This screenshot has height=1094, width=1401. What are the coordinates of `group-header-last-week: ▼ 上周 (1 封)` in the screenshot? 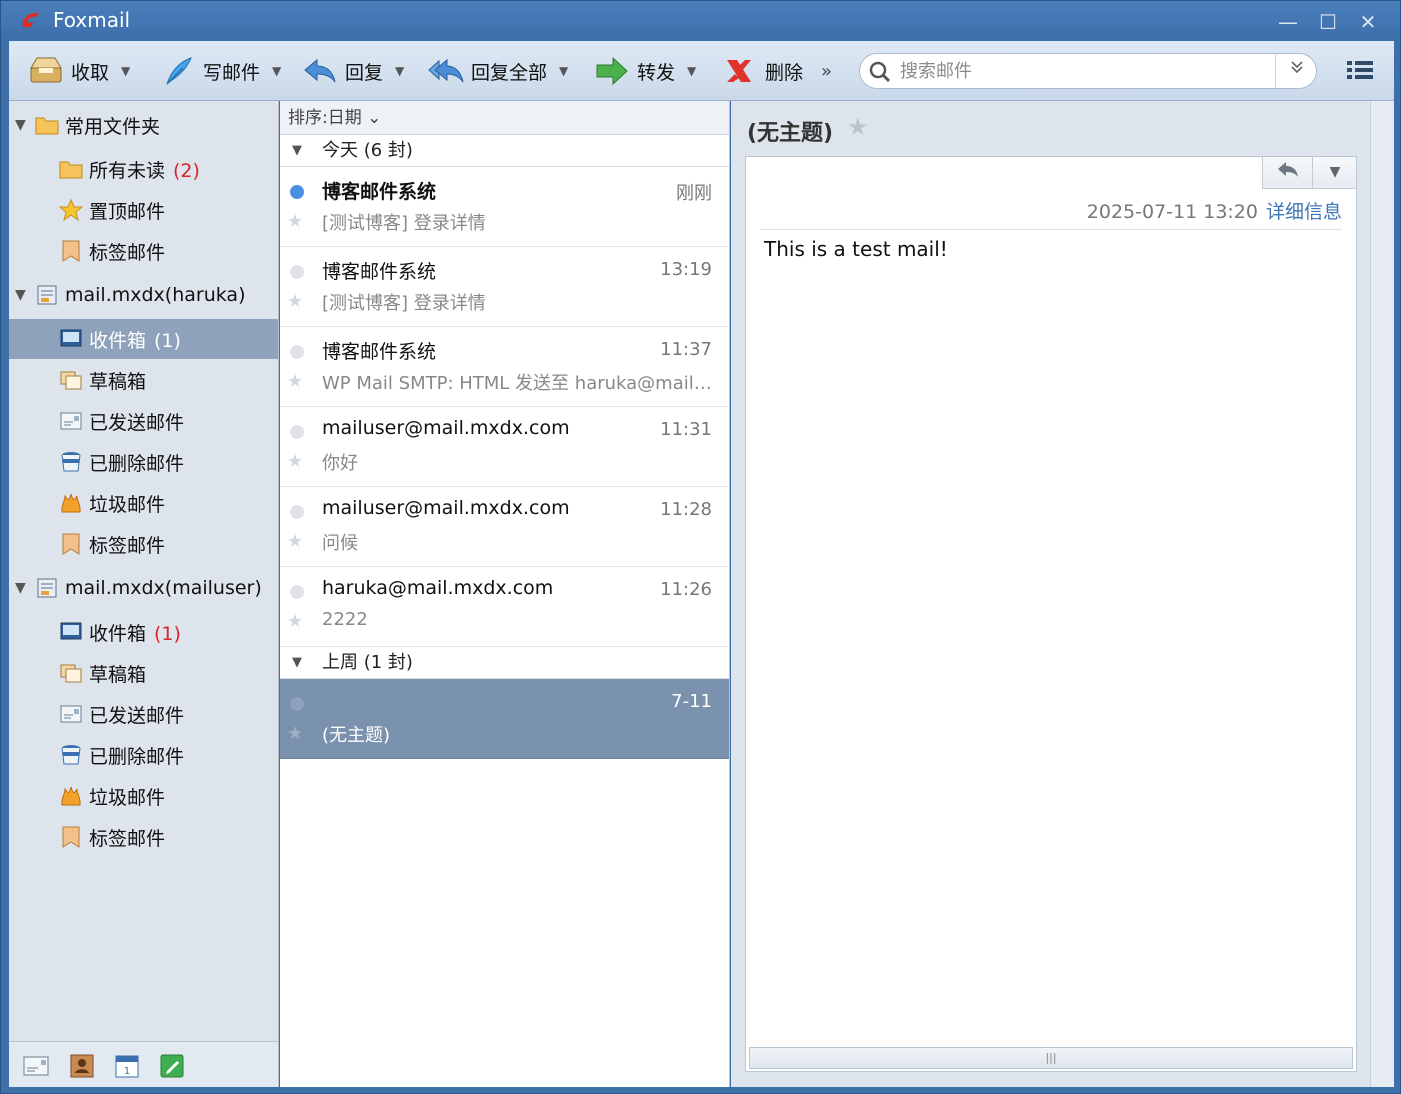 It's located at (504, 663).